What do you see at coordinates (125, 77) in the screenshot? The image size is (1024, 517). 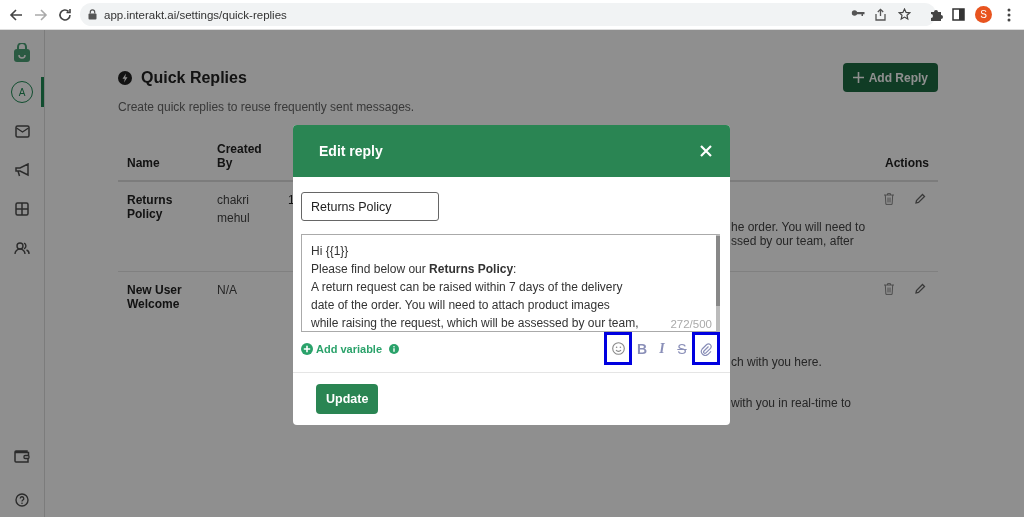 I see `bolt-icon` at bounding box center [125, 77].